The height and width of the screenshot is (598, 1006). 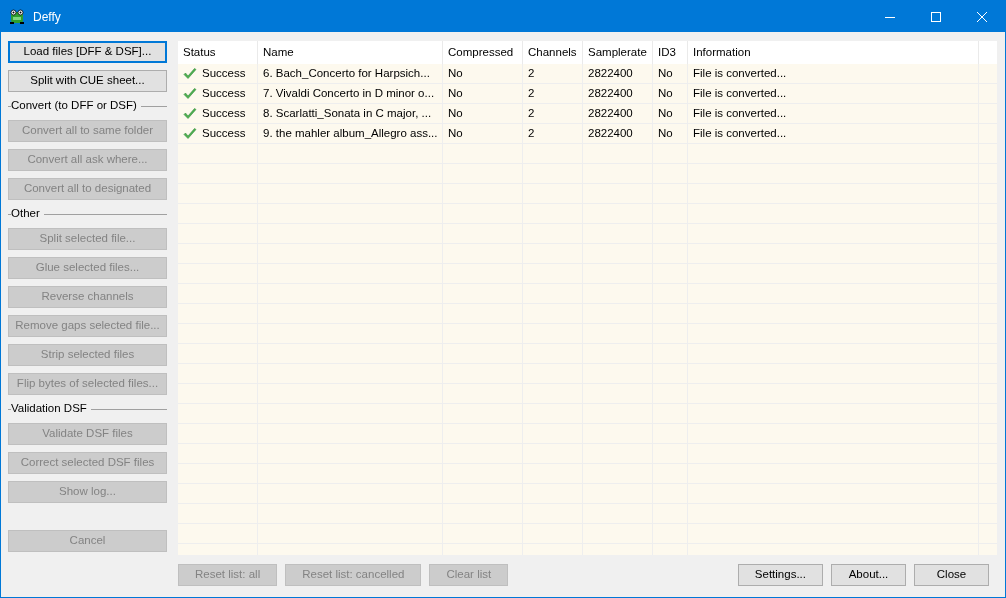 I want to click on column-header: Compressed, so click(x=481, y=52).